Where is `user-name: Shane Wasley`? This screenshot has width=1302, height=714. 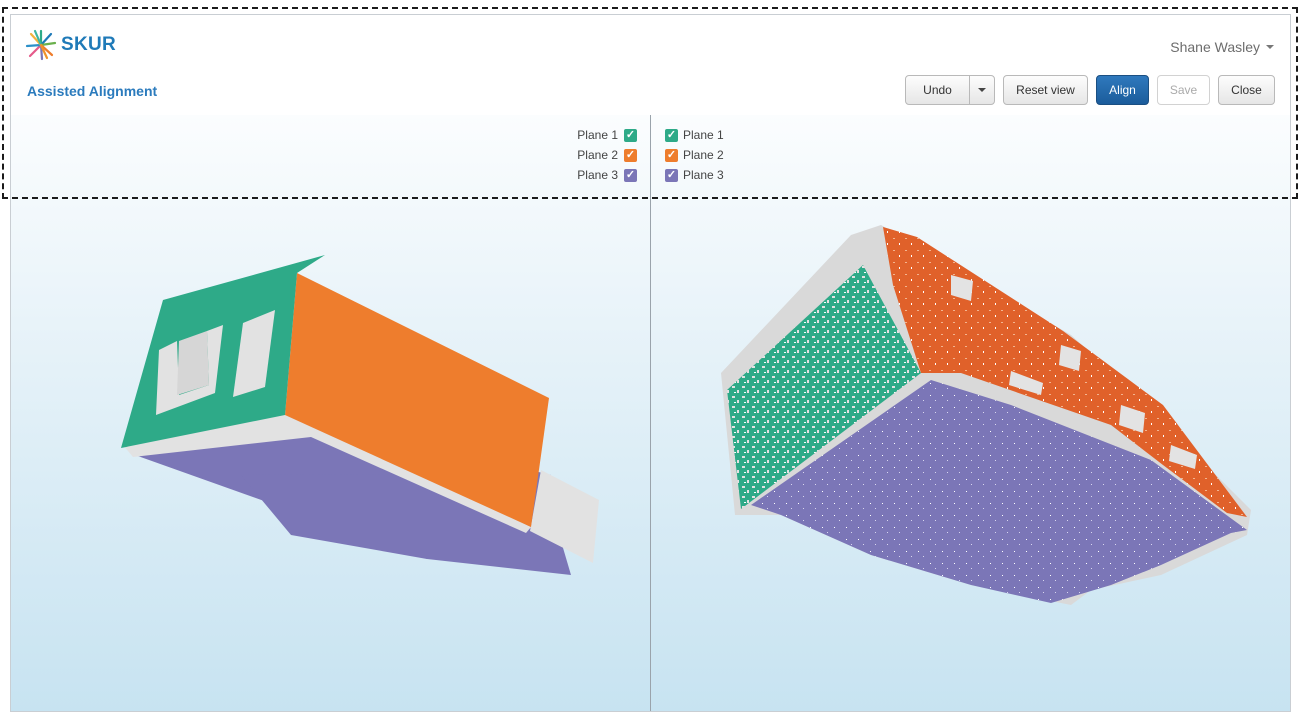
user-name: Shane Wasley is located at coordinates (1215, 47).